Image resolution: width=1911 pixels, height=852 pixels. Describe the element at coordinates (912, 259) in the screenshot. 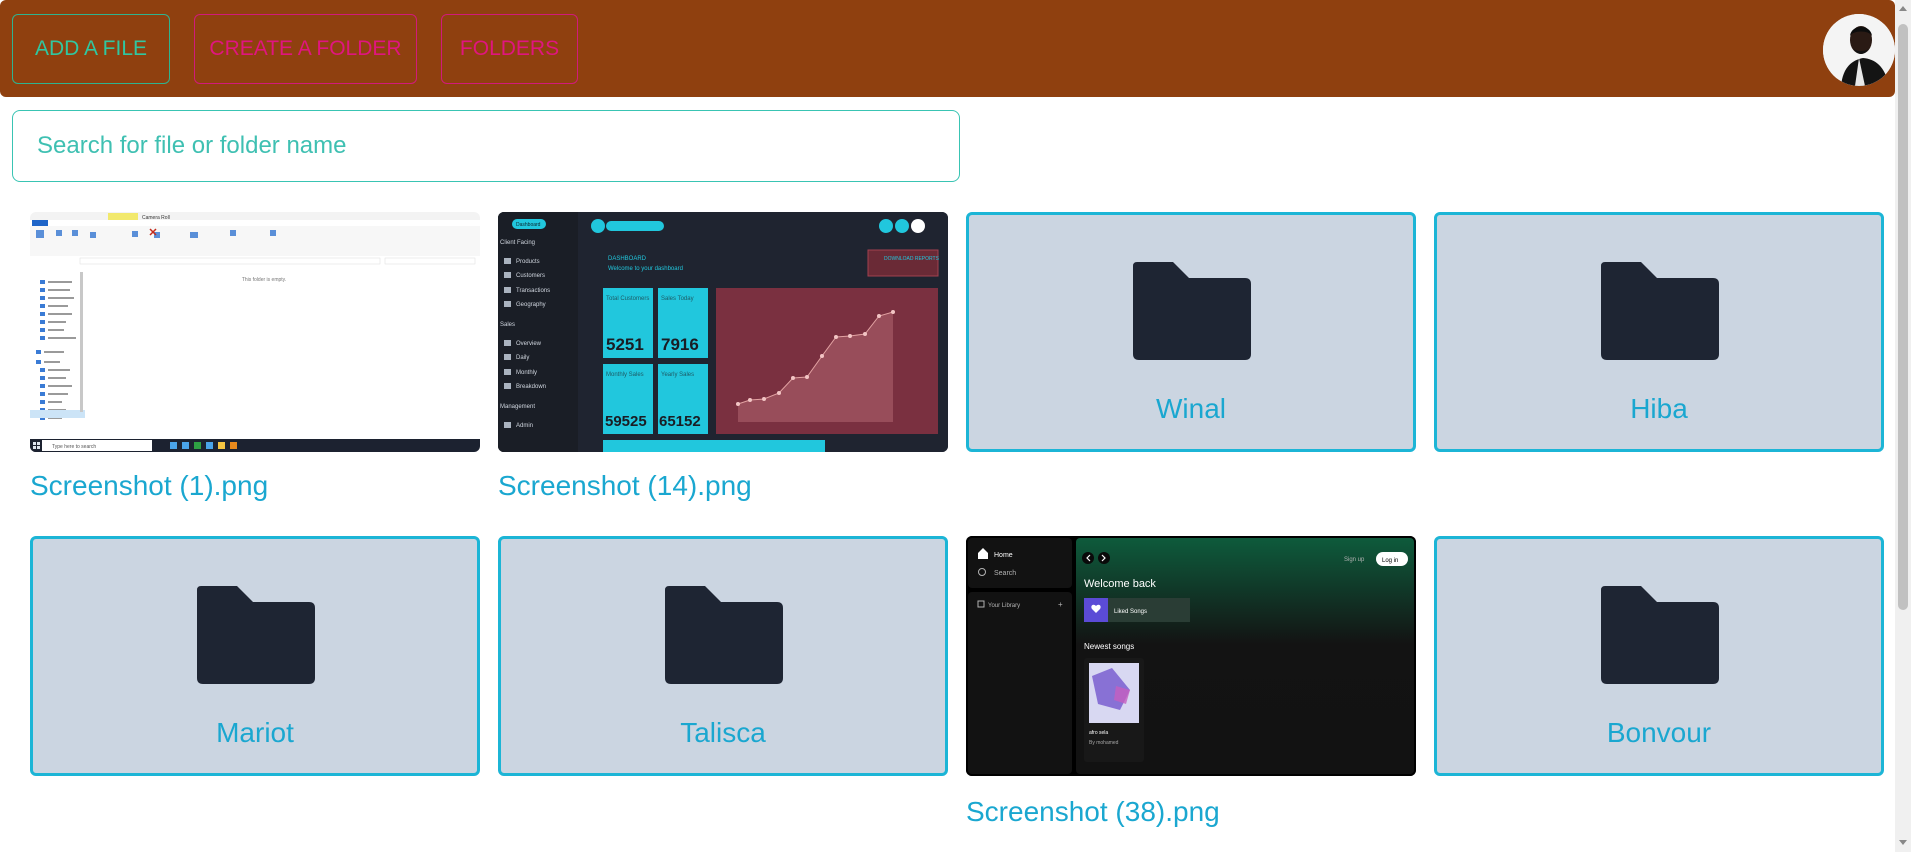

I see `svg-text: DOWNLOAD REPORTS` at that location.